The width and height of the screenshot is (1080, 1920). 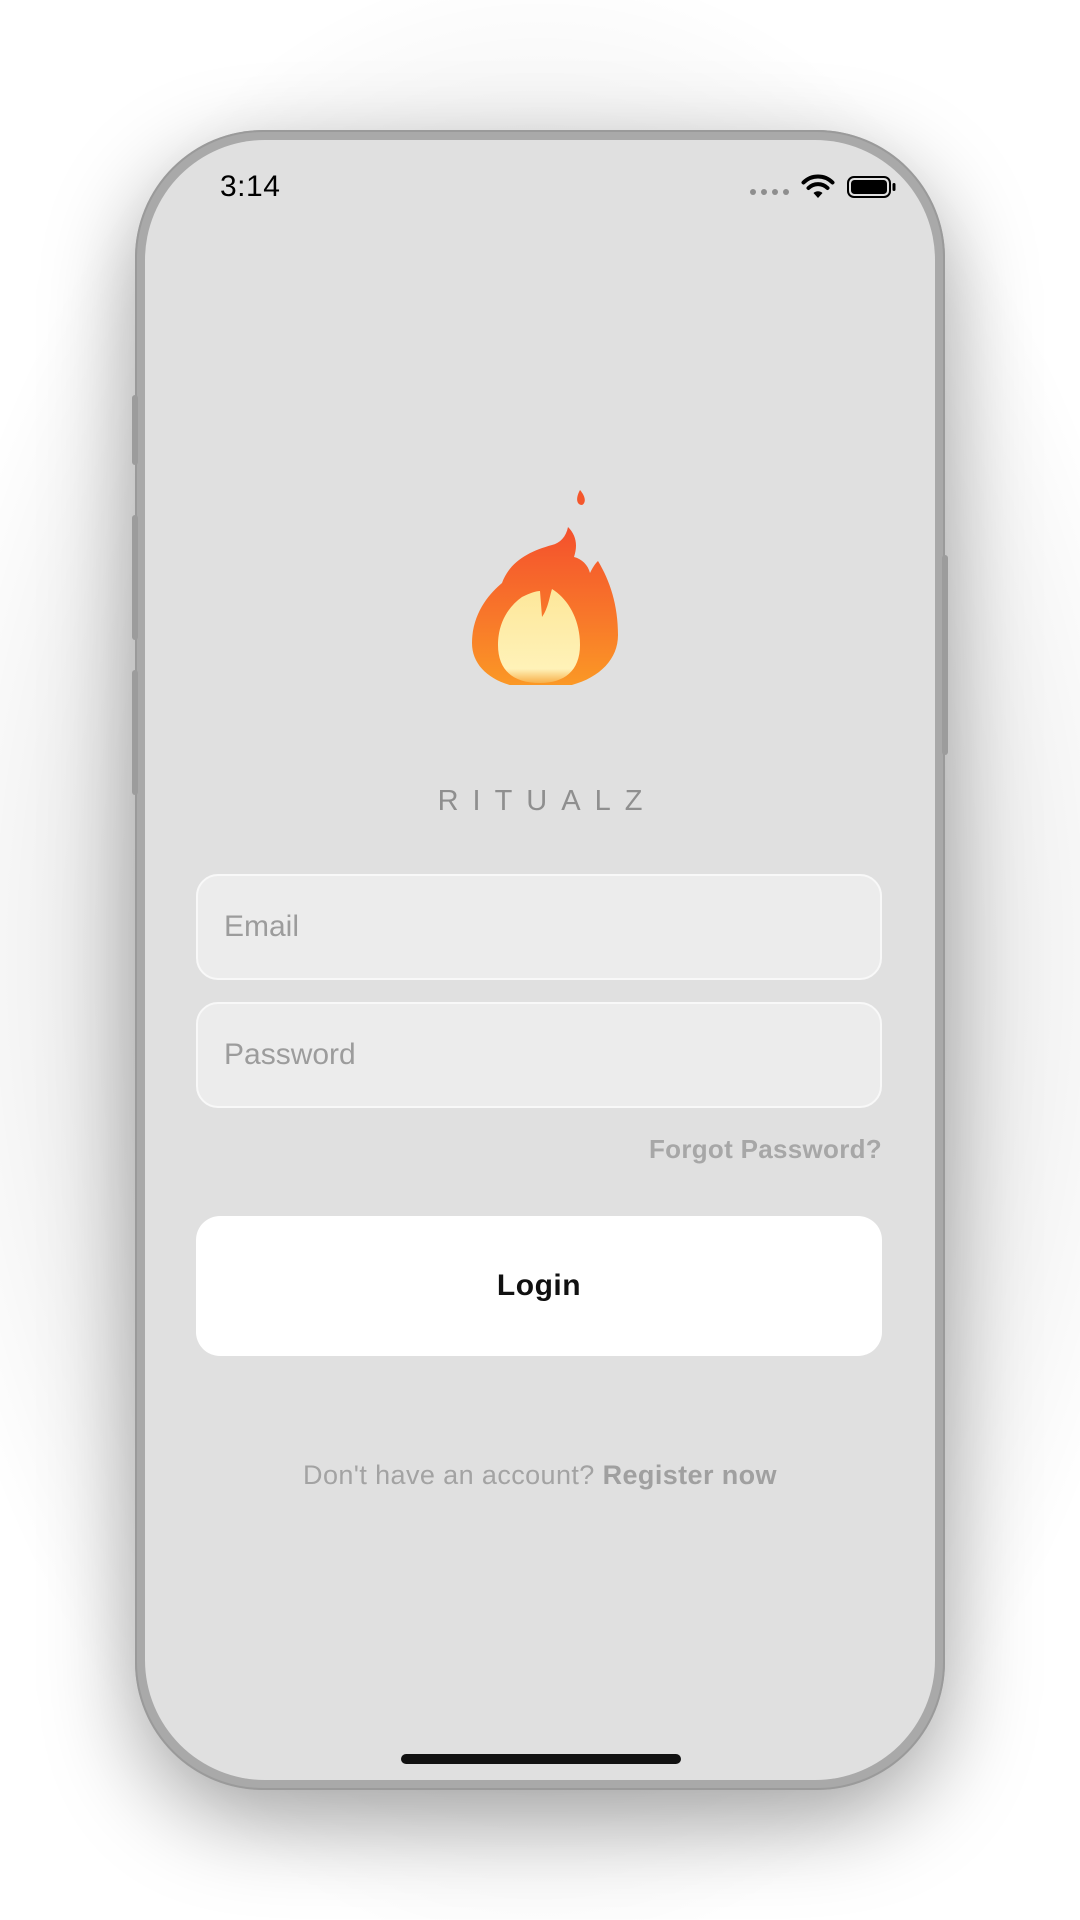 I want to click on status-icons, so click(x=823, y=187).